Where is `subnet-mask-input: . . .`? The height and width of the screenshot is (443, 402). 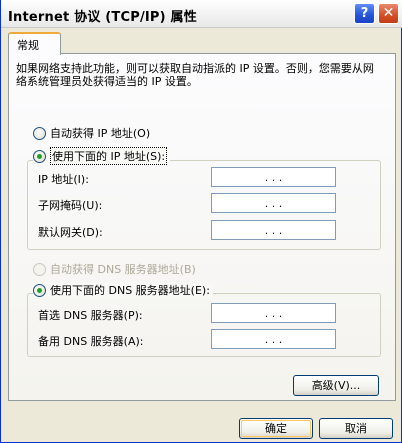 subnet-mask-input: . . . is located at coordinates (273, 203).